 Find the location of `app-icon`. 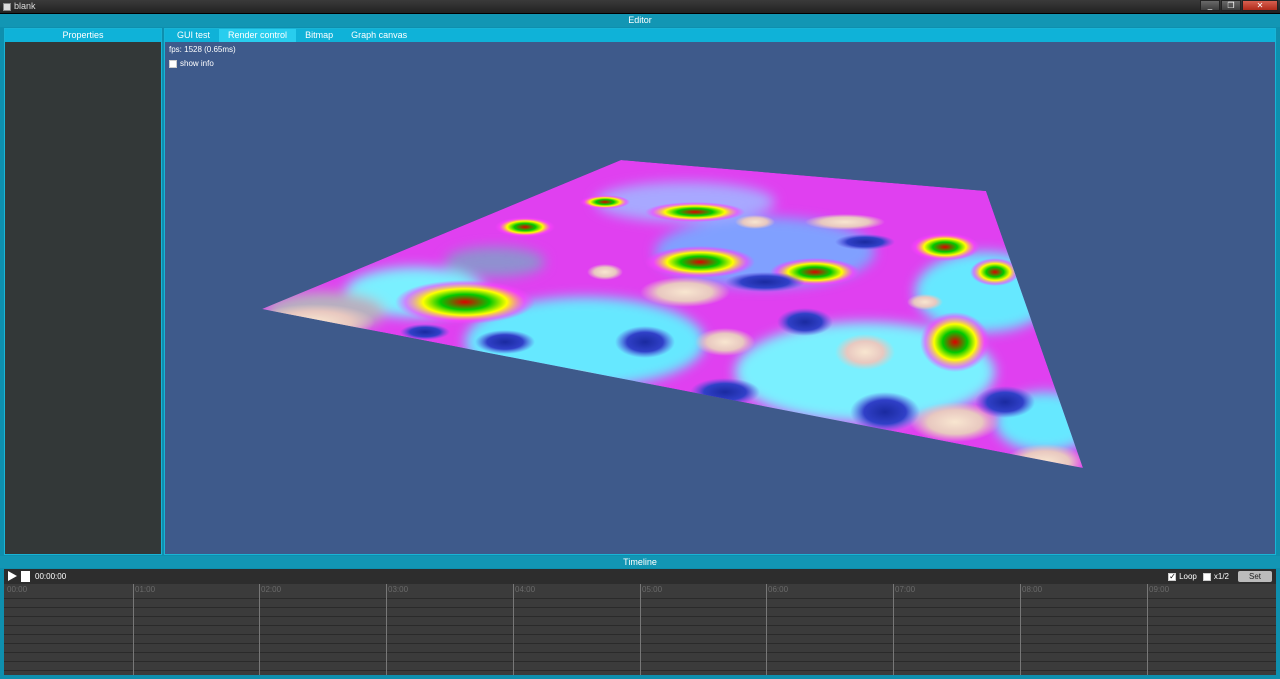

app-icon is located at coordinates (7, 7).